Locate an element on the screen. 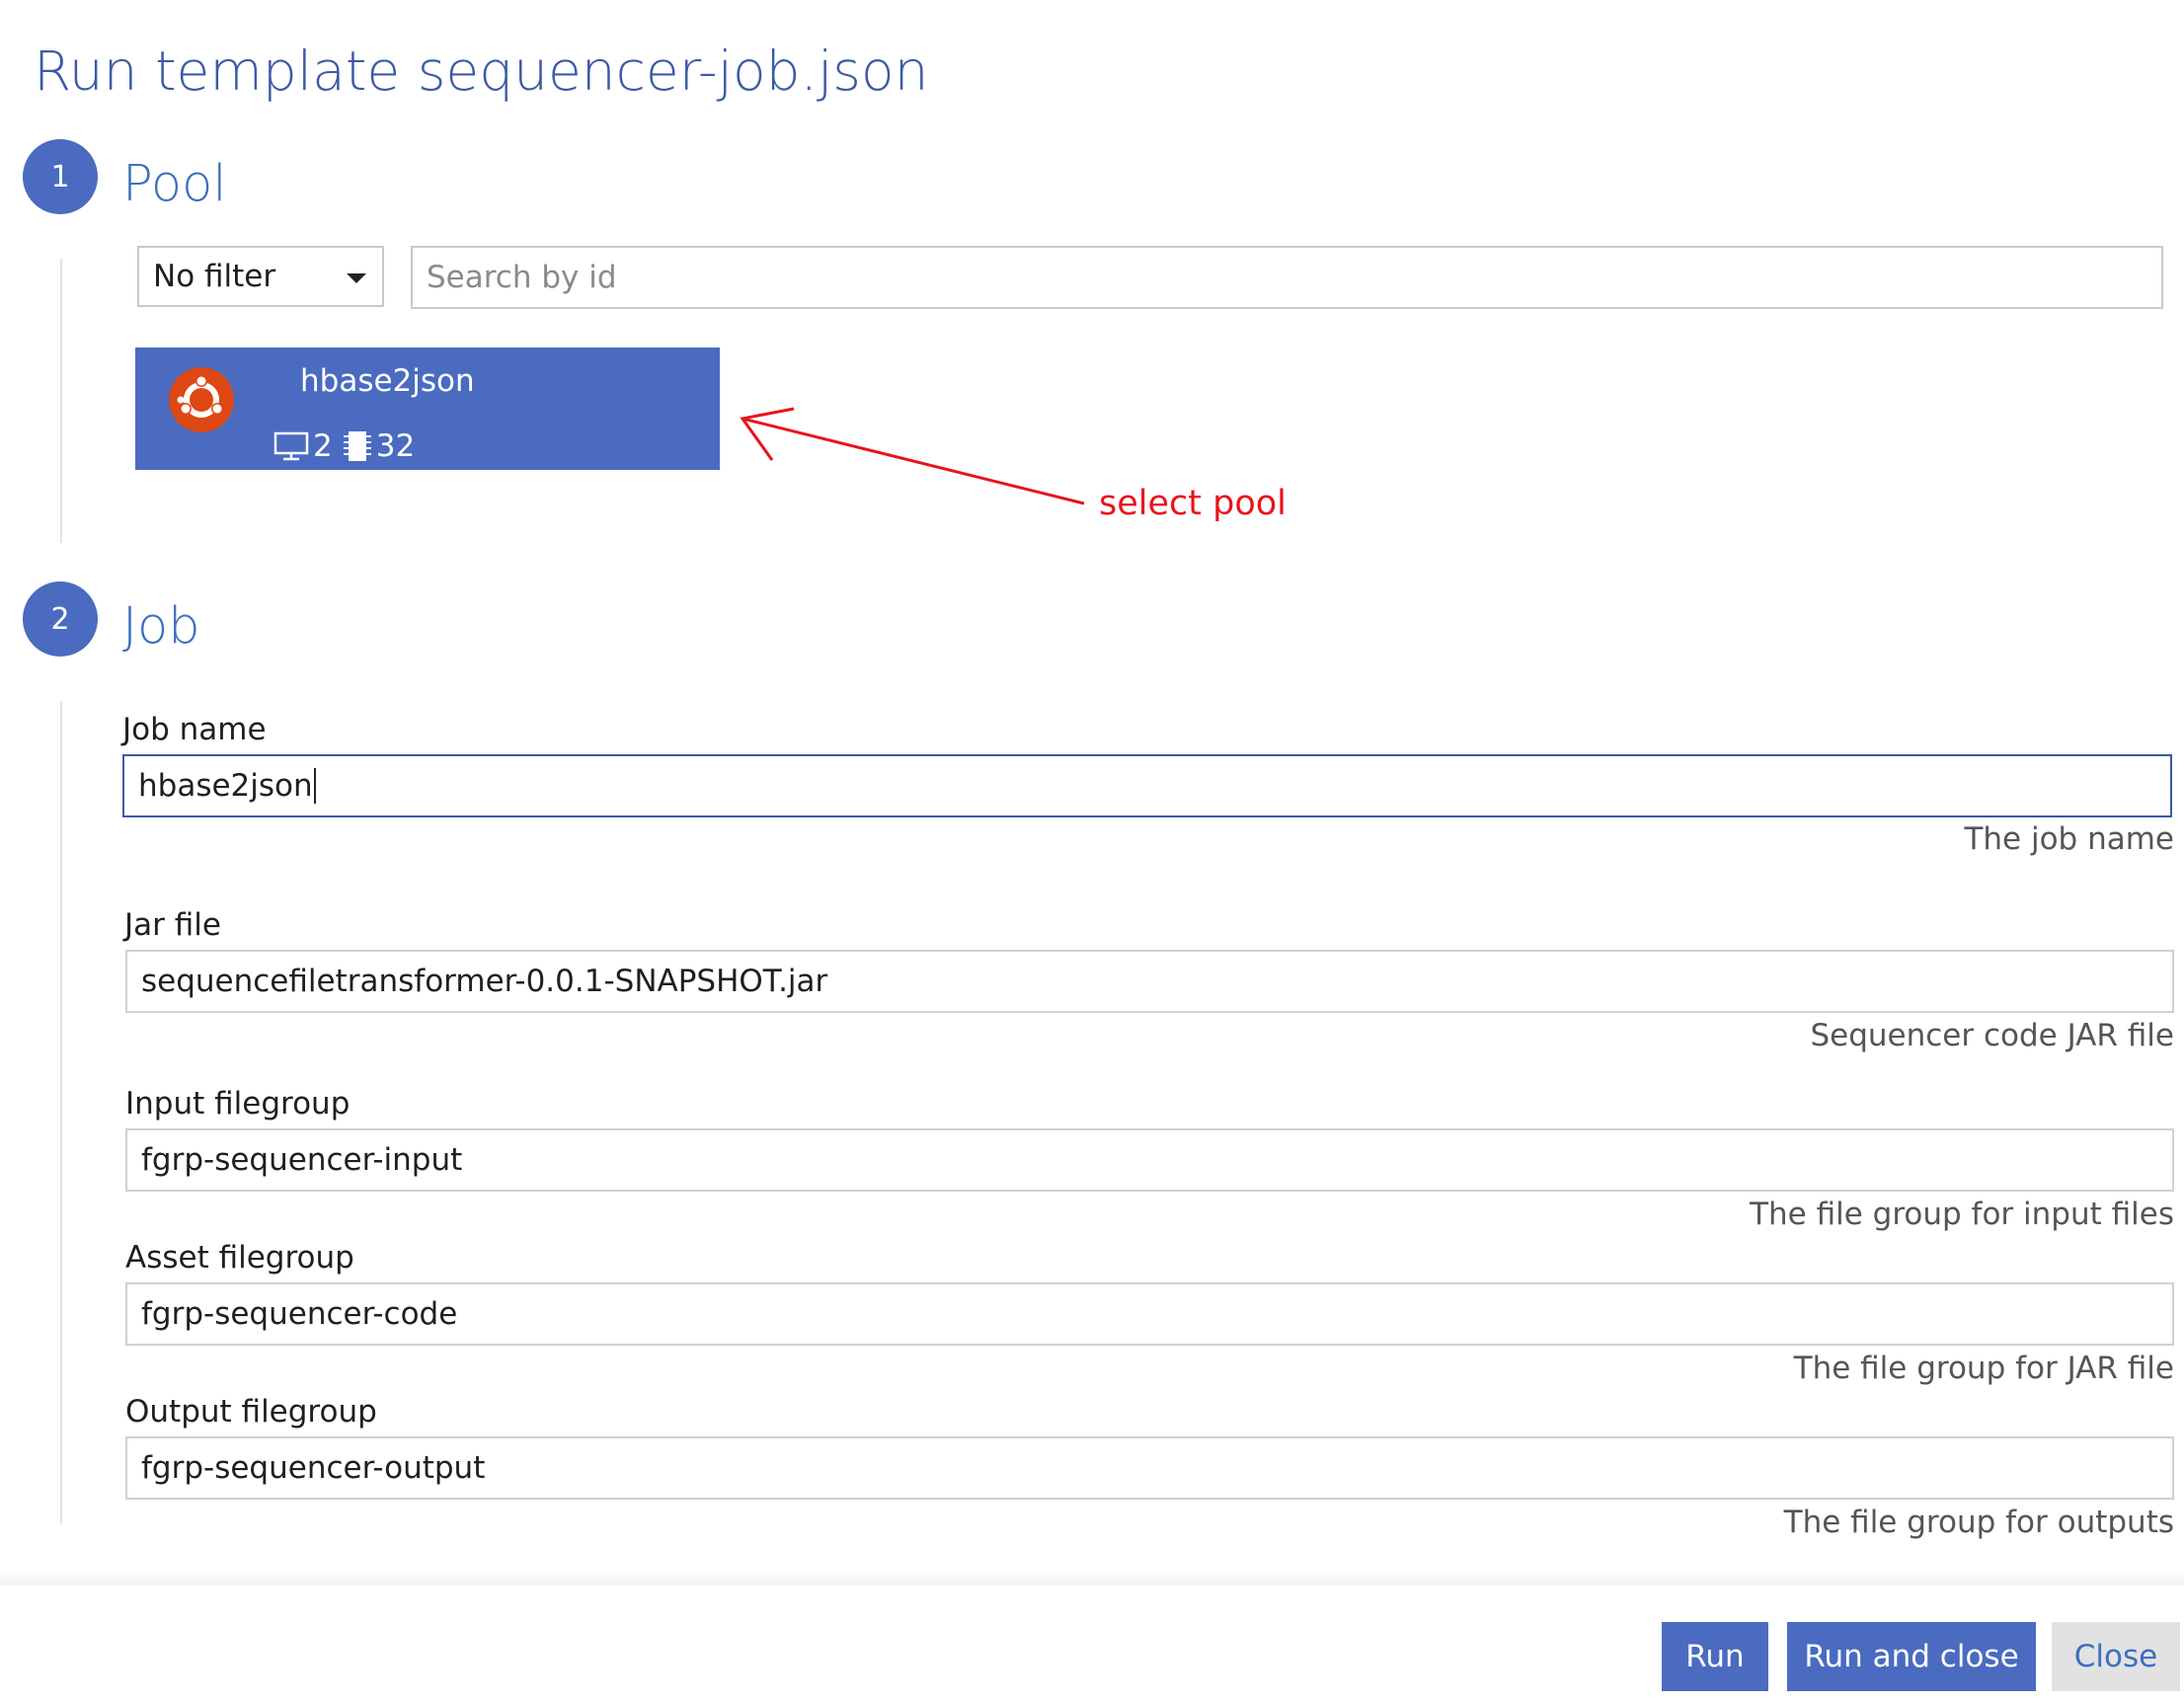 Image resolution: width=2184 pixels, height=1703 pixels. pool-filter-dropdown: No filter is located at coordinates (260, 277).